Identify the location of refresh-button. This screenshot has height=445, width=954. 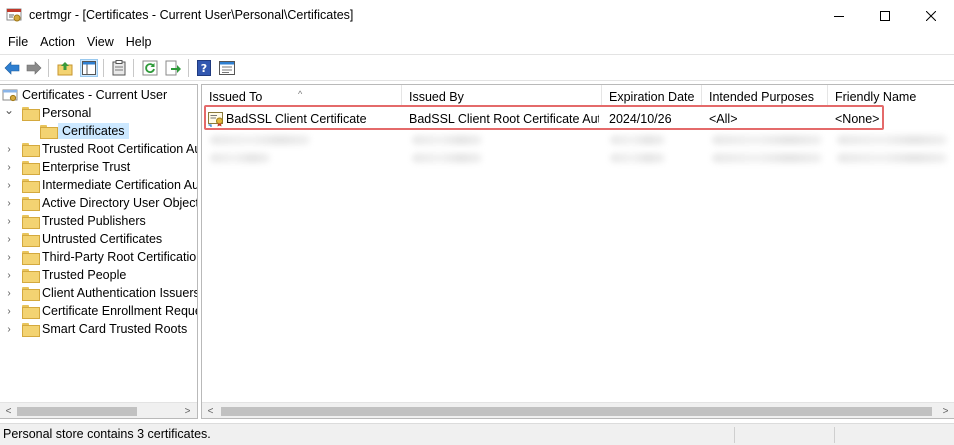
(150, 68).